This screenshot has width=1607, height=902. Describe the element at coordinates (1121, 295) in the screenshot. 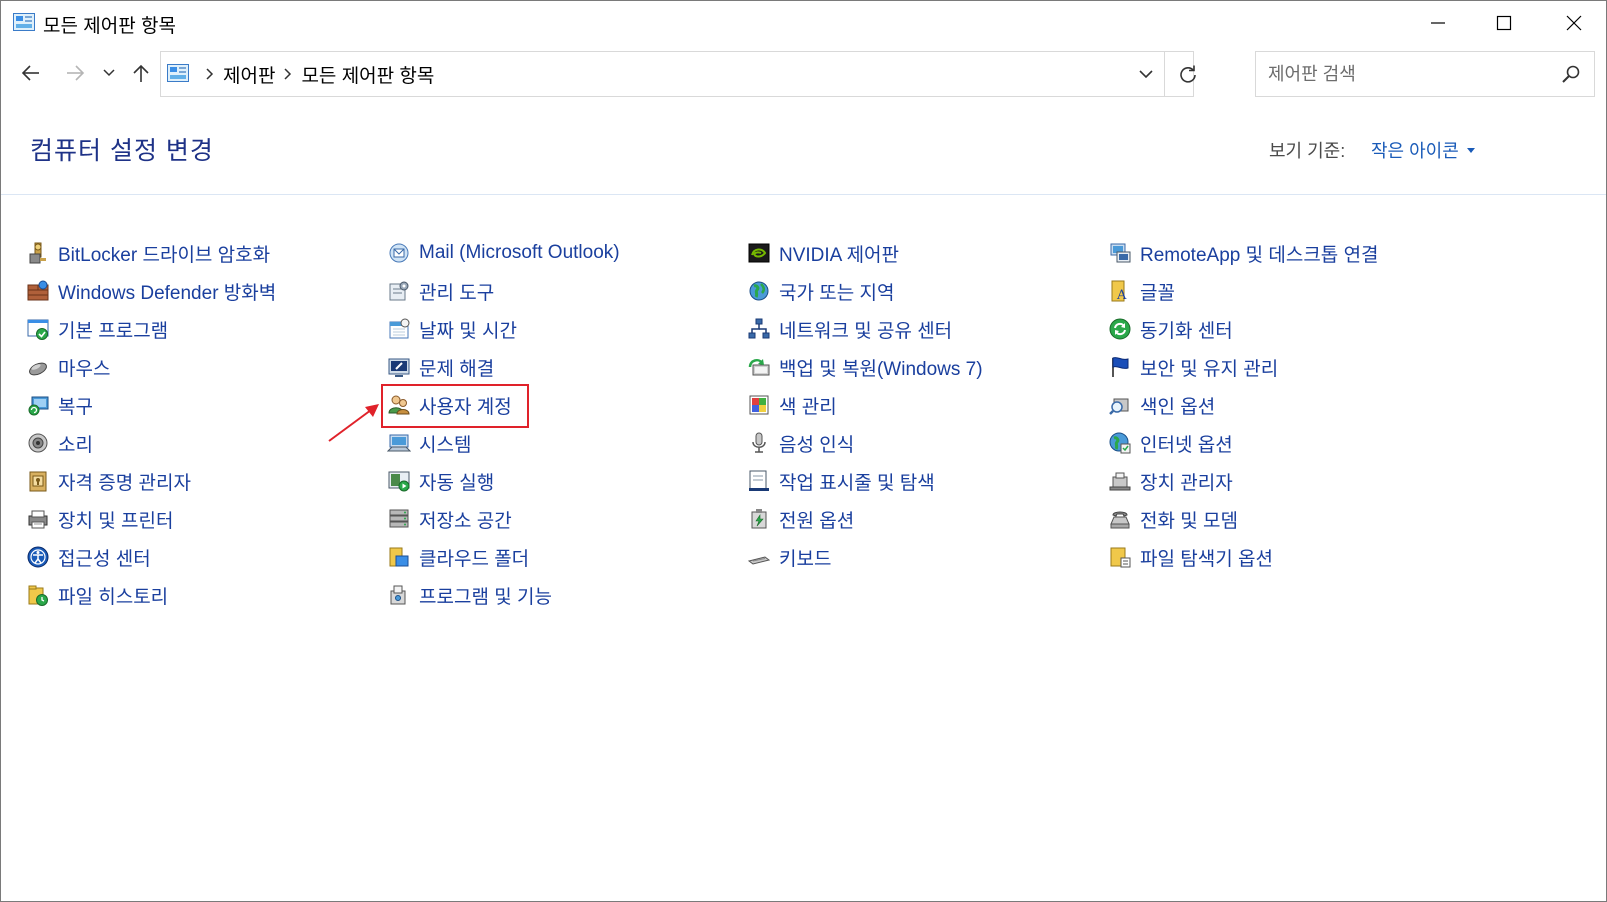

I see `svg-text: A` at that location.